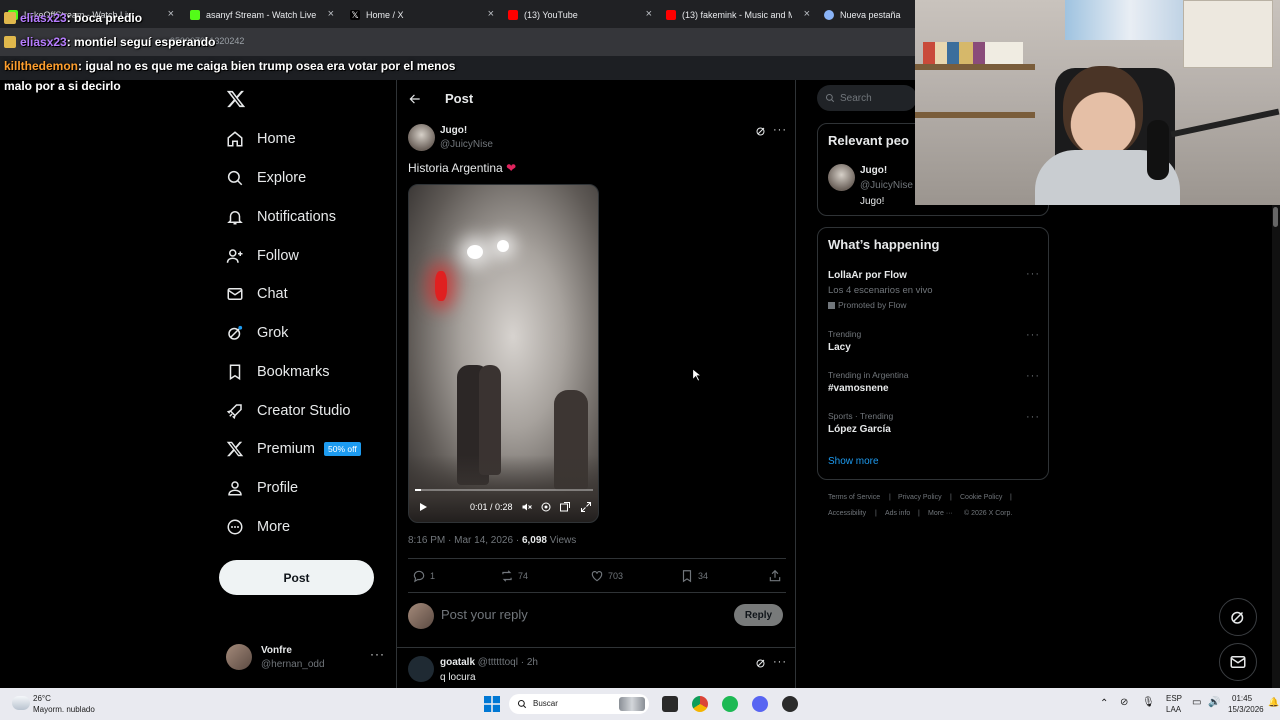 Image resolution: width=1280 pixels, height=720 pixels. What do you see at coordinates (1174, 698) in the screenshot?
I see `language-top: ESP` at bounding box center [1174, 698].